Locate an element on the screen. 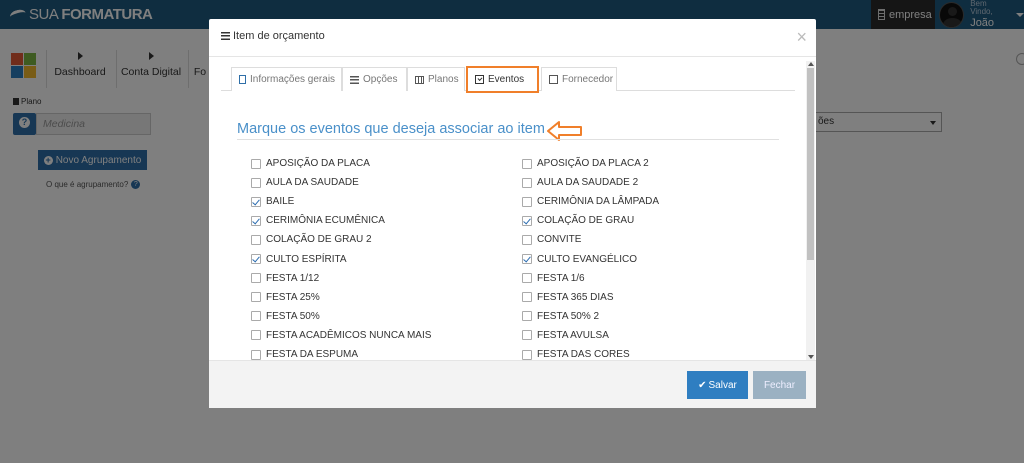 The width and height of the screenshot is (1024, 463). event-checkbox-item: COLAÇÃO DE GRAU is located at coordinates (578, 220).